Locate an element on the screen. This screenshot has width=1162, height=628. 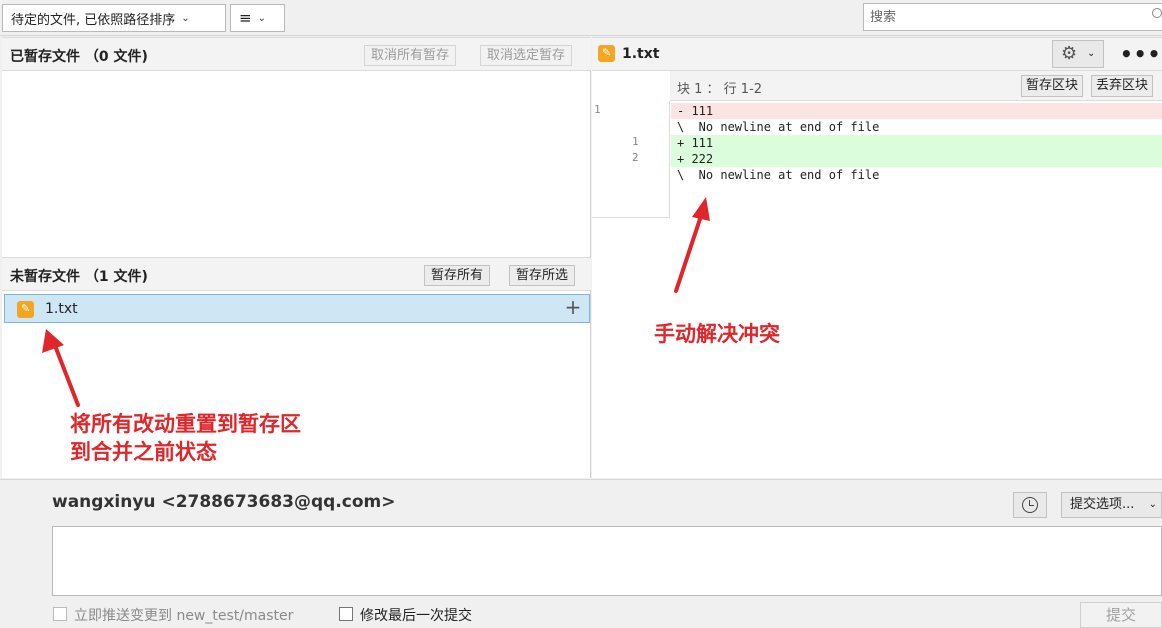
amend-commit-checkbox is located at coordinates (346, 614).